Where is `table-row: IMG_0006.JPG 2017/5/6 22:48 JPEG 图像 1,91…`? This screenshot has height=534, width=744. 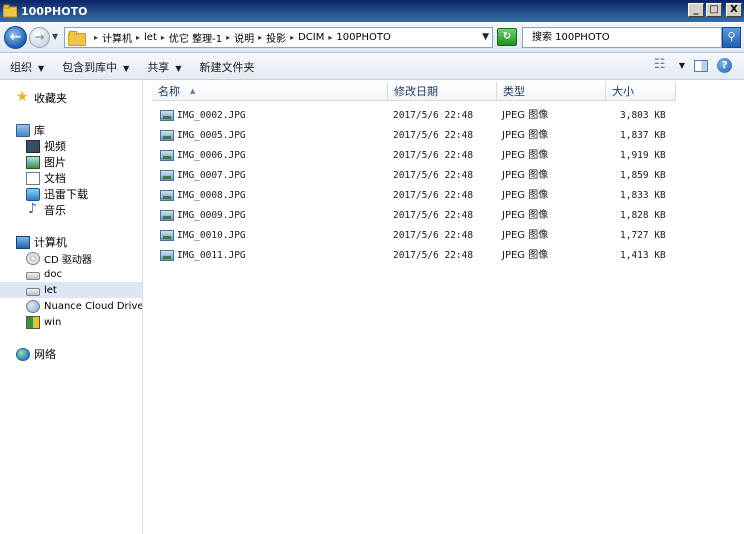
table-row: IMG_0006.JPG 2017/5/6 22:48 JPEG 图像 1,91… is located at coordinates (444, 155).